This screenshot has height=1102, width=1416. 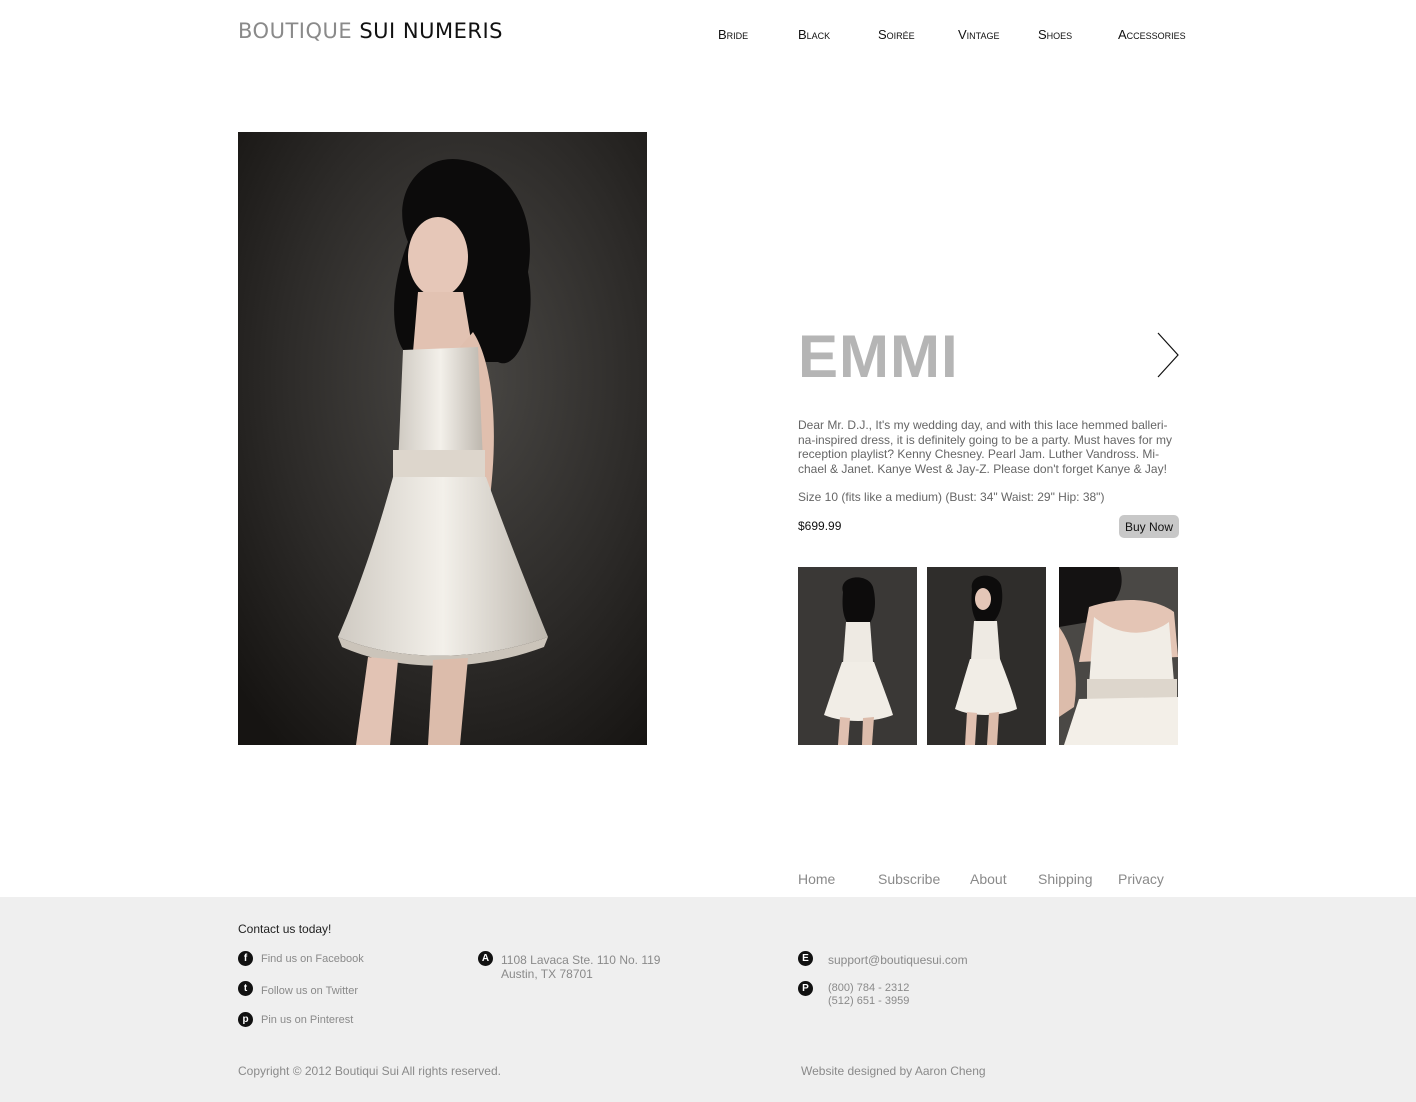 What do you see at coordinates (816, 879) in the screenshot?
I see `footer-link-home: Home` at bounding box center [816, 879].